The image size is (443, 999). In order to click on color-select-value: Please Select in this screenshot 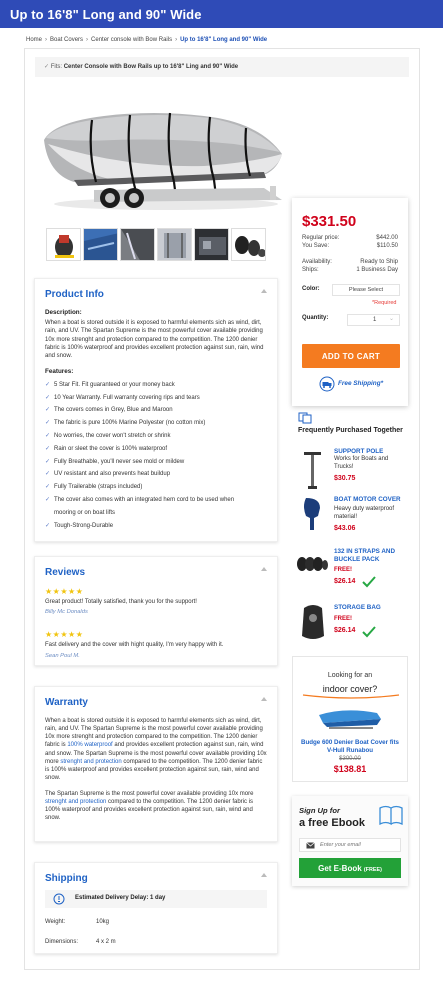, I will do `click(366, 290)`.